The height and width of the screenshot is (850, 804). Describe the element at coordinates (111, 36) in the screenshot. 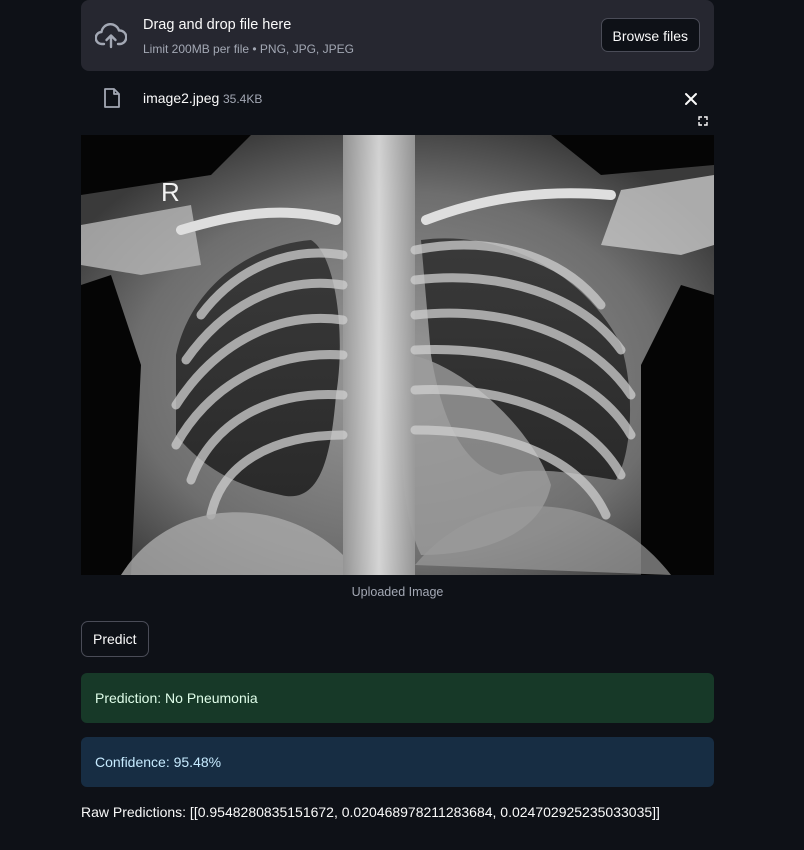

I see `cloud-upload-icon` at that location.